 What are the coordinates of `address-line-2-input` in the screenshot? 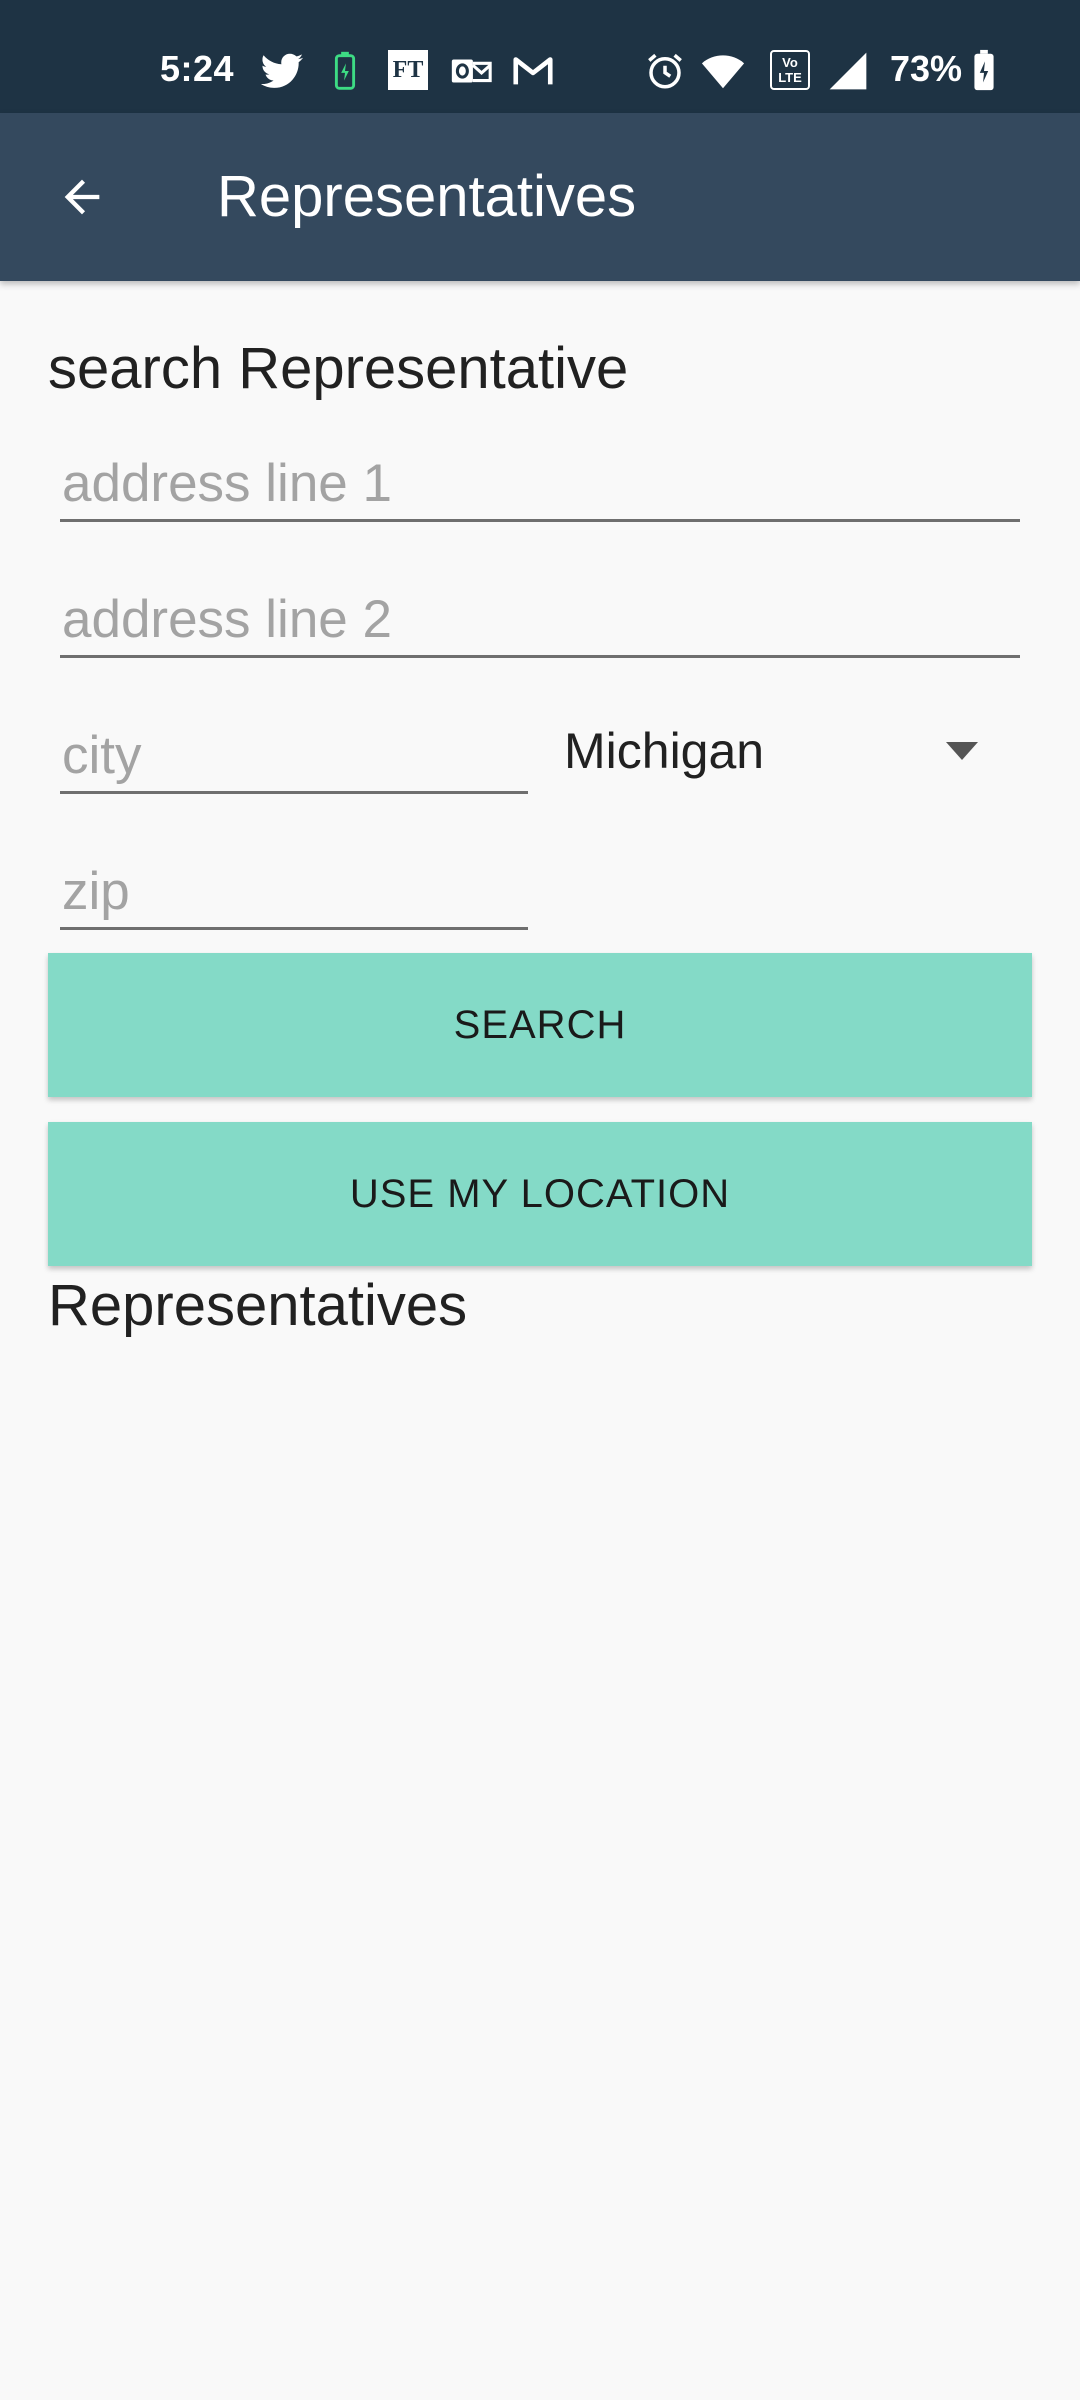 It's located at (540, 621).